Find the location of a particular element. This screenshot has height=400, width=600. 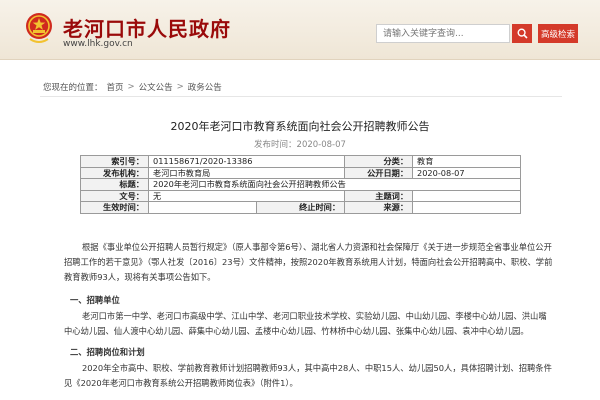

breadcrumb-prefix: 您现在的位置： is located at coordinates (73, 88).